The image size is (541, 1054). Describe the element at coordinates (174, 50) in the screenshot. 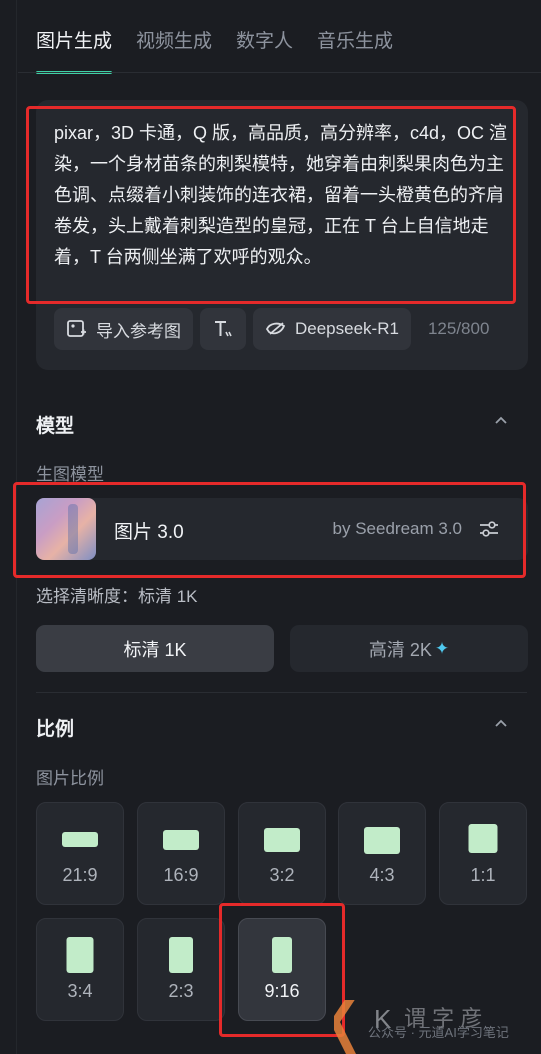

I see `tab-video-generation: 视频生成` at that location.